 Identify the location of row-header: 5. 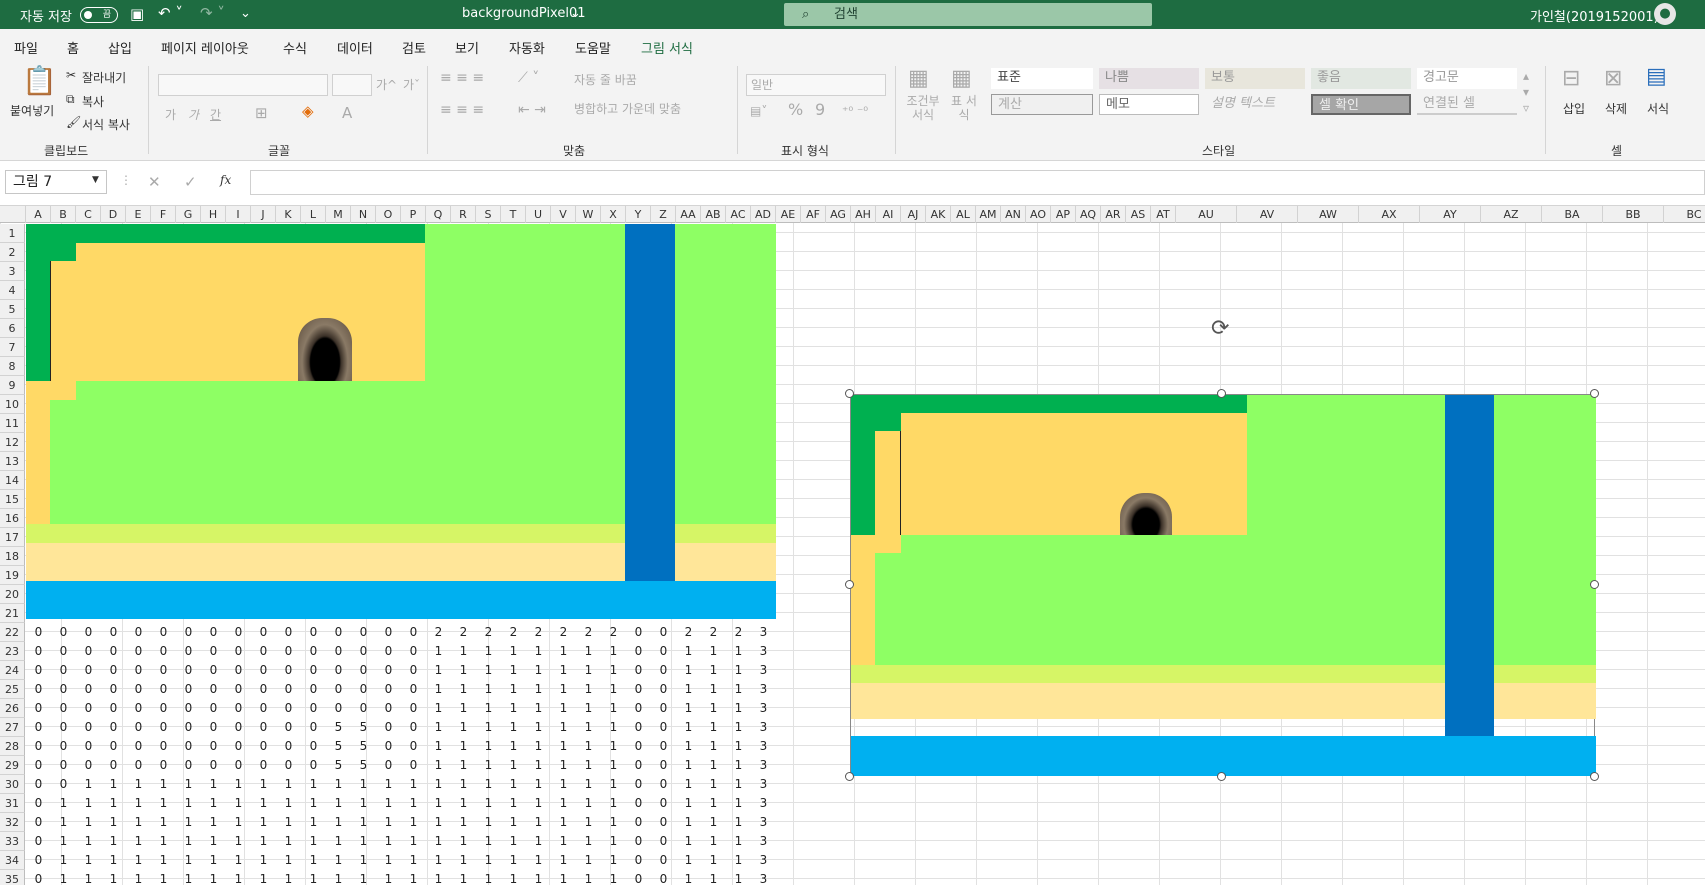
(12, 309).